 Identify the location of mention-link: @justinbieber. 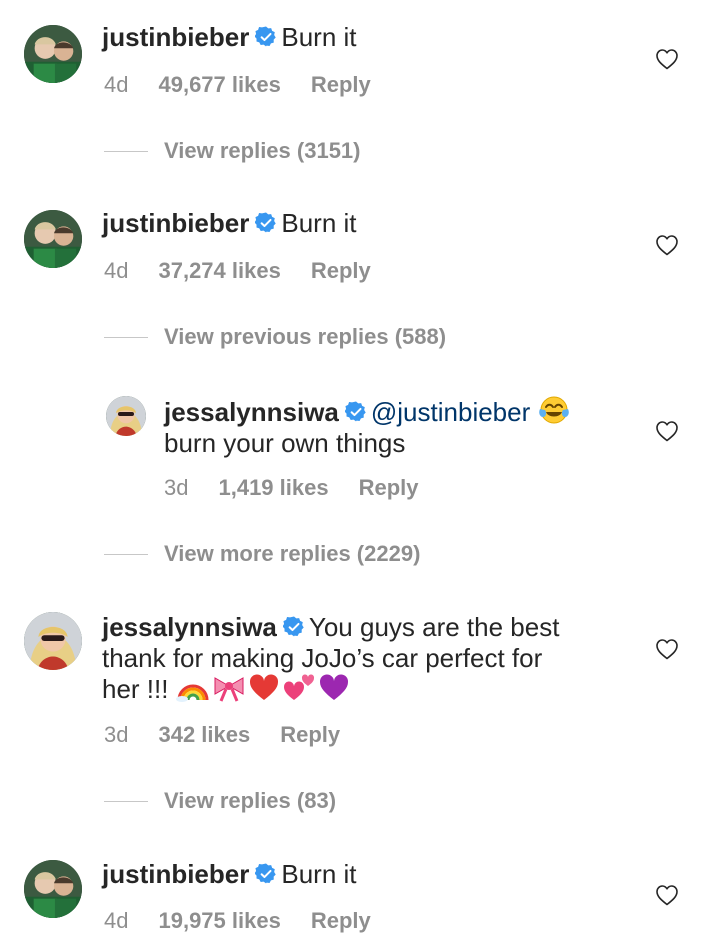
(450, 412).